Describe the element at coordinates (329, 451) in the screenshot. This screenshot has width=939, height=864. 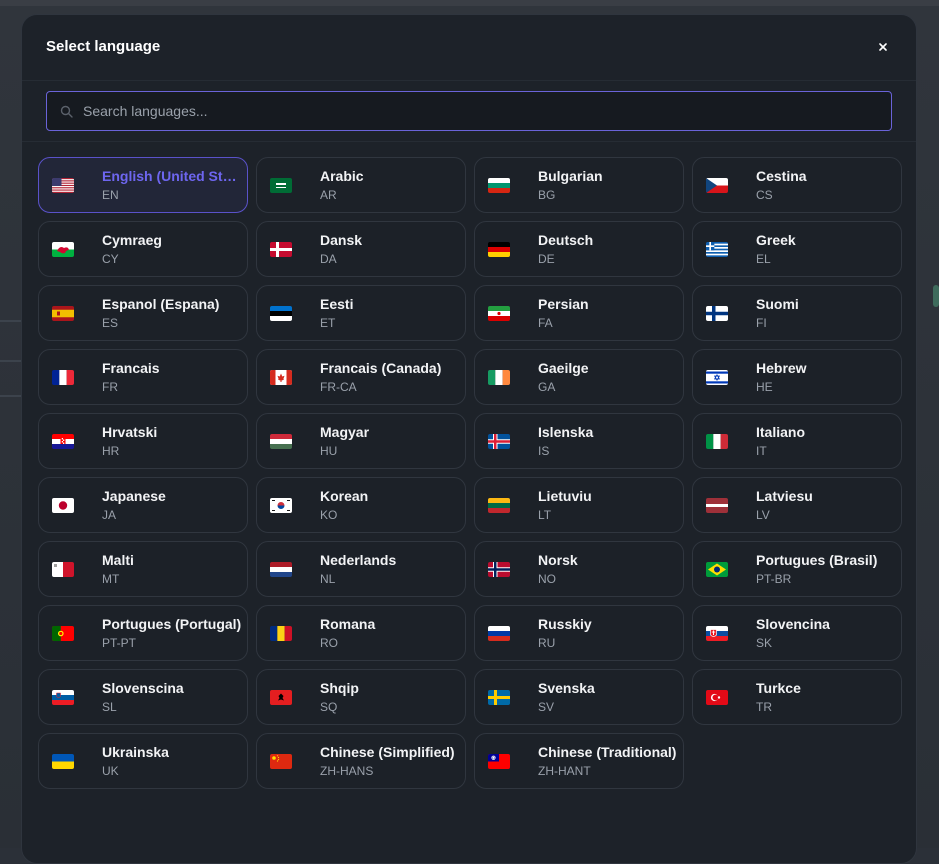
I see `language-code: HU` at that location.